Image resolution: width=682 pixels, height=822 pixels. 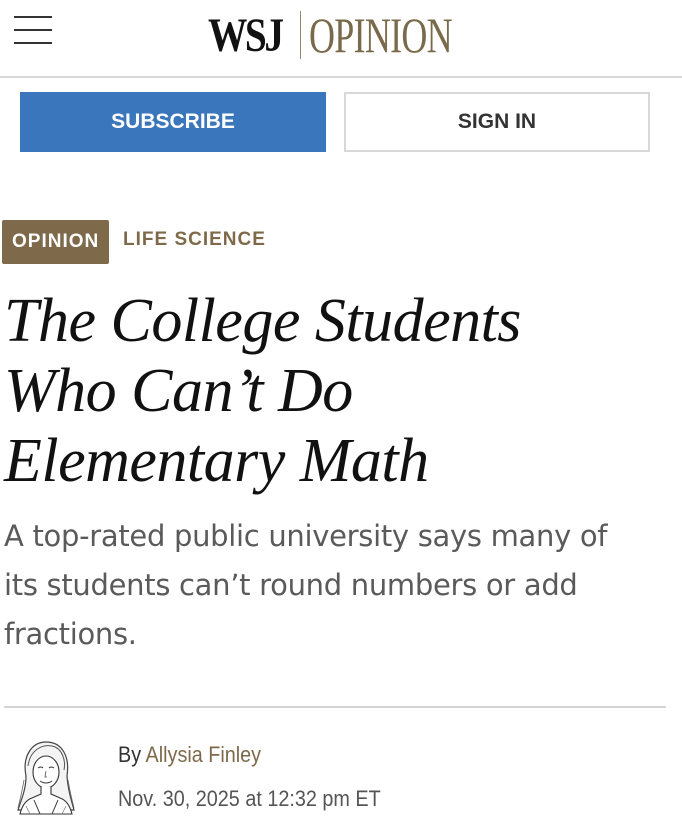 What do you see at coordinates (70, 634) in the screenshot?
I see `dek-line: fractions.` at bounding box center [70, 634].